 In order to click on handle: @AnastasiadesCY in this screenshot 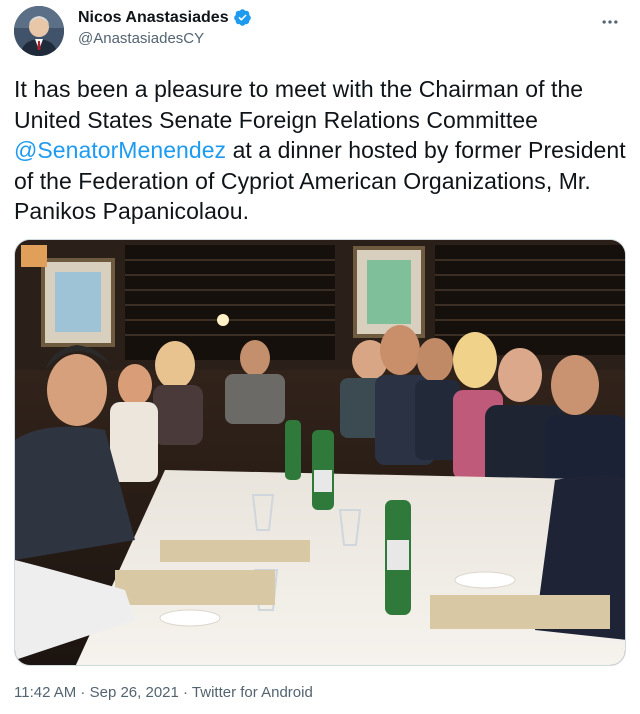, I will do `click(165, 38)`.